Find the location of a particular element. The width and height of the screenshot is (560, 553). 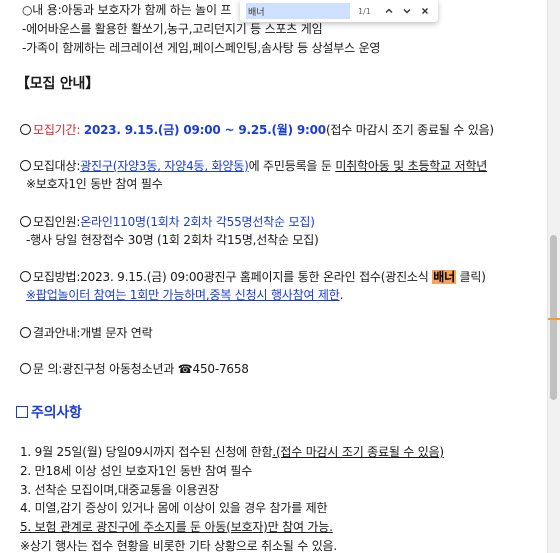

content-detail-2: -가족이 함께하는 레크레이션 게임,페이스페인팅,솜사탕 등 상설부스 운영 is located at coordinates (201, 48).